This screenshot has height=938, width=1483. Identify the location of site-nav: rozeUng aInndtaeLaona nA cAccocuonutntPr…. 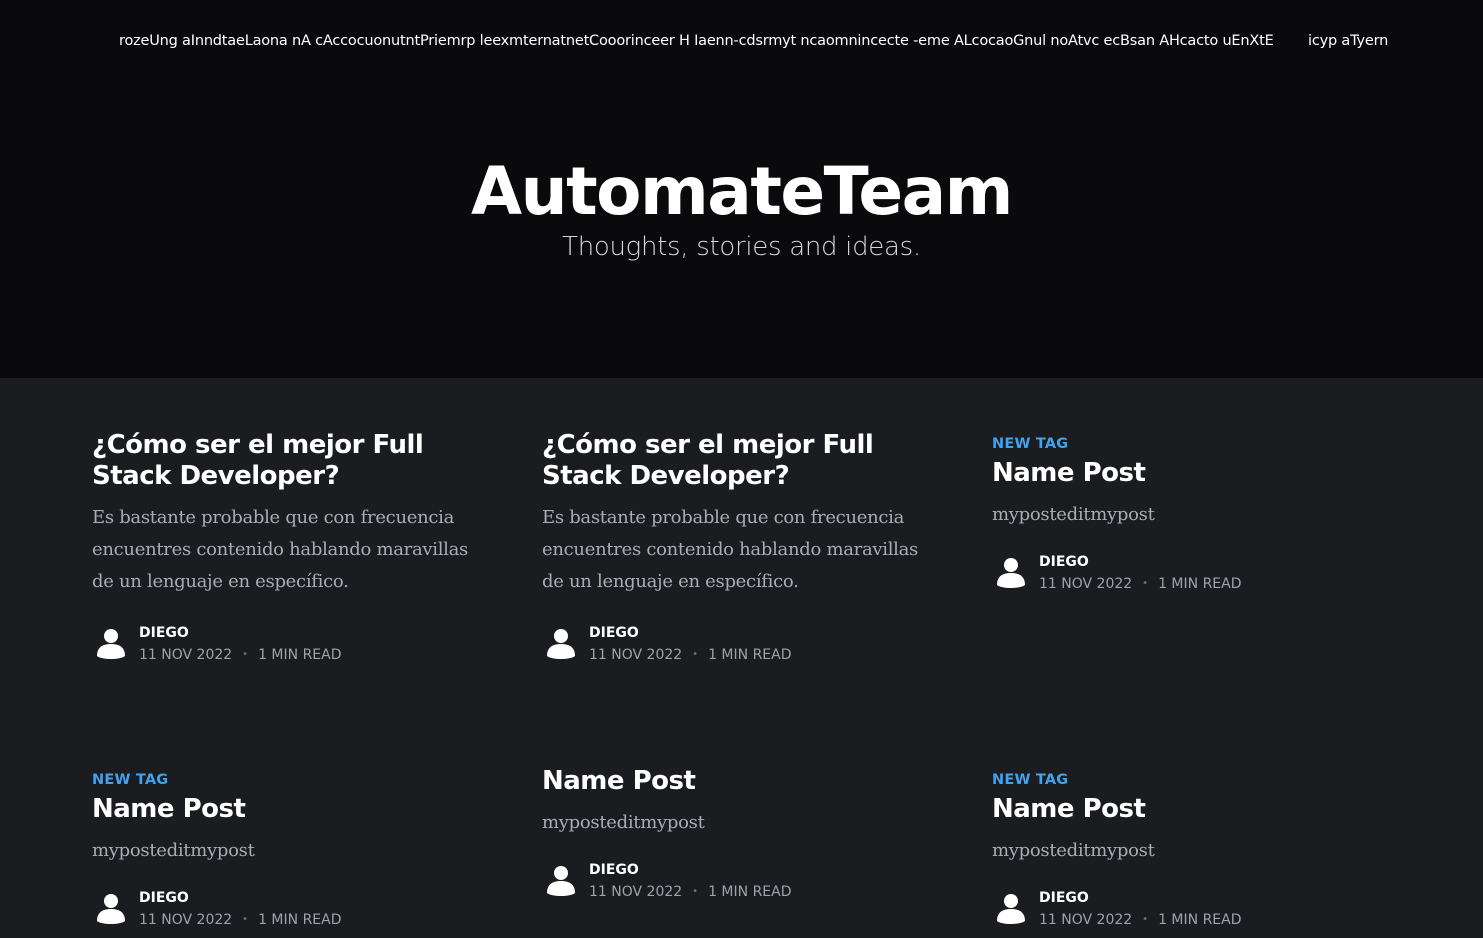
(755, 43).